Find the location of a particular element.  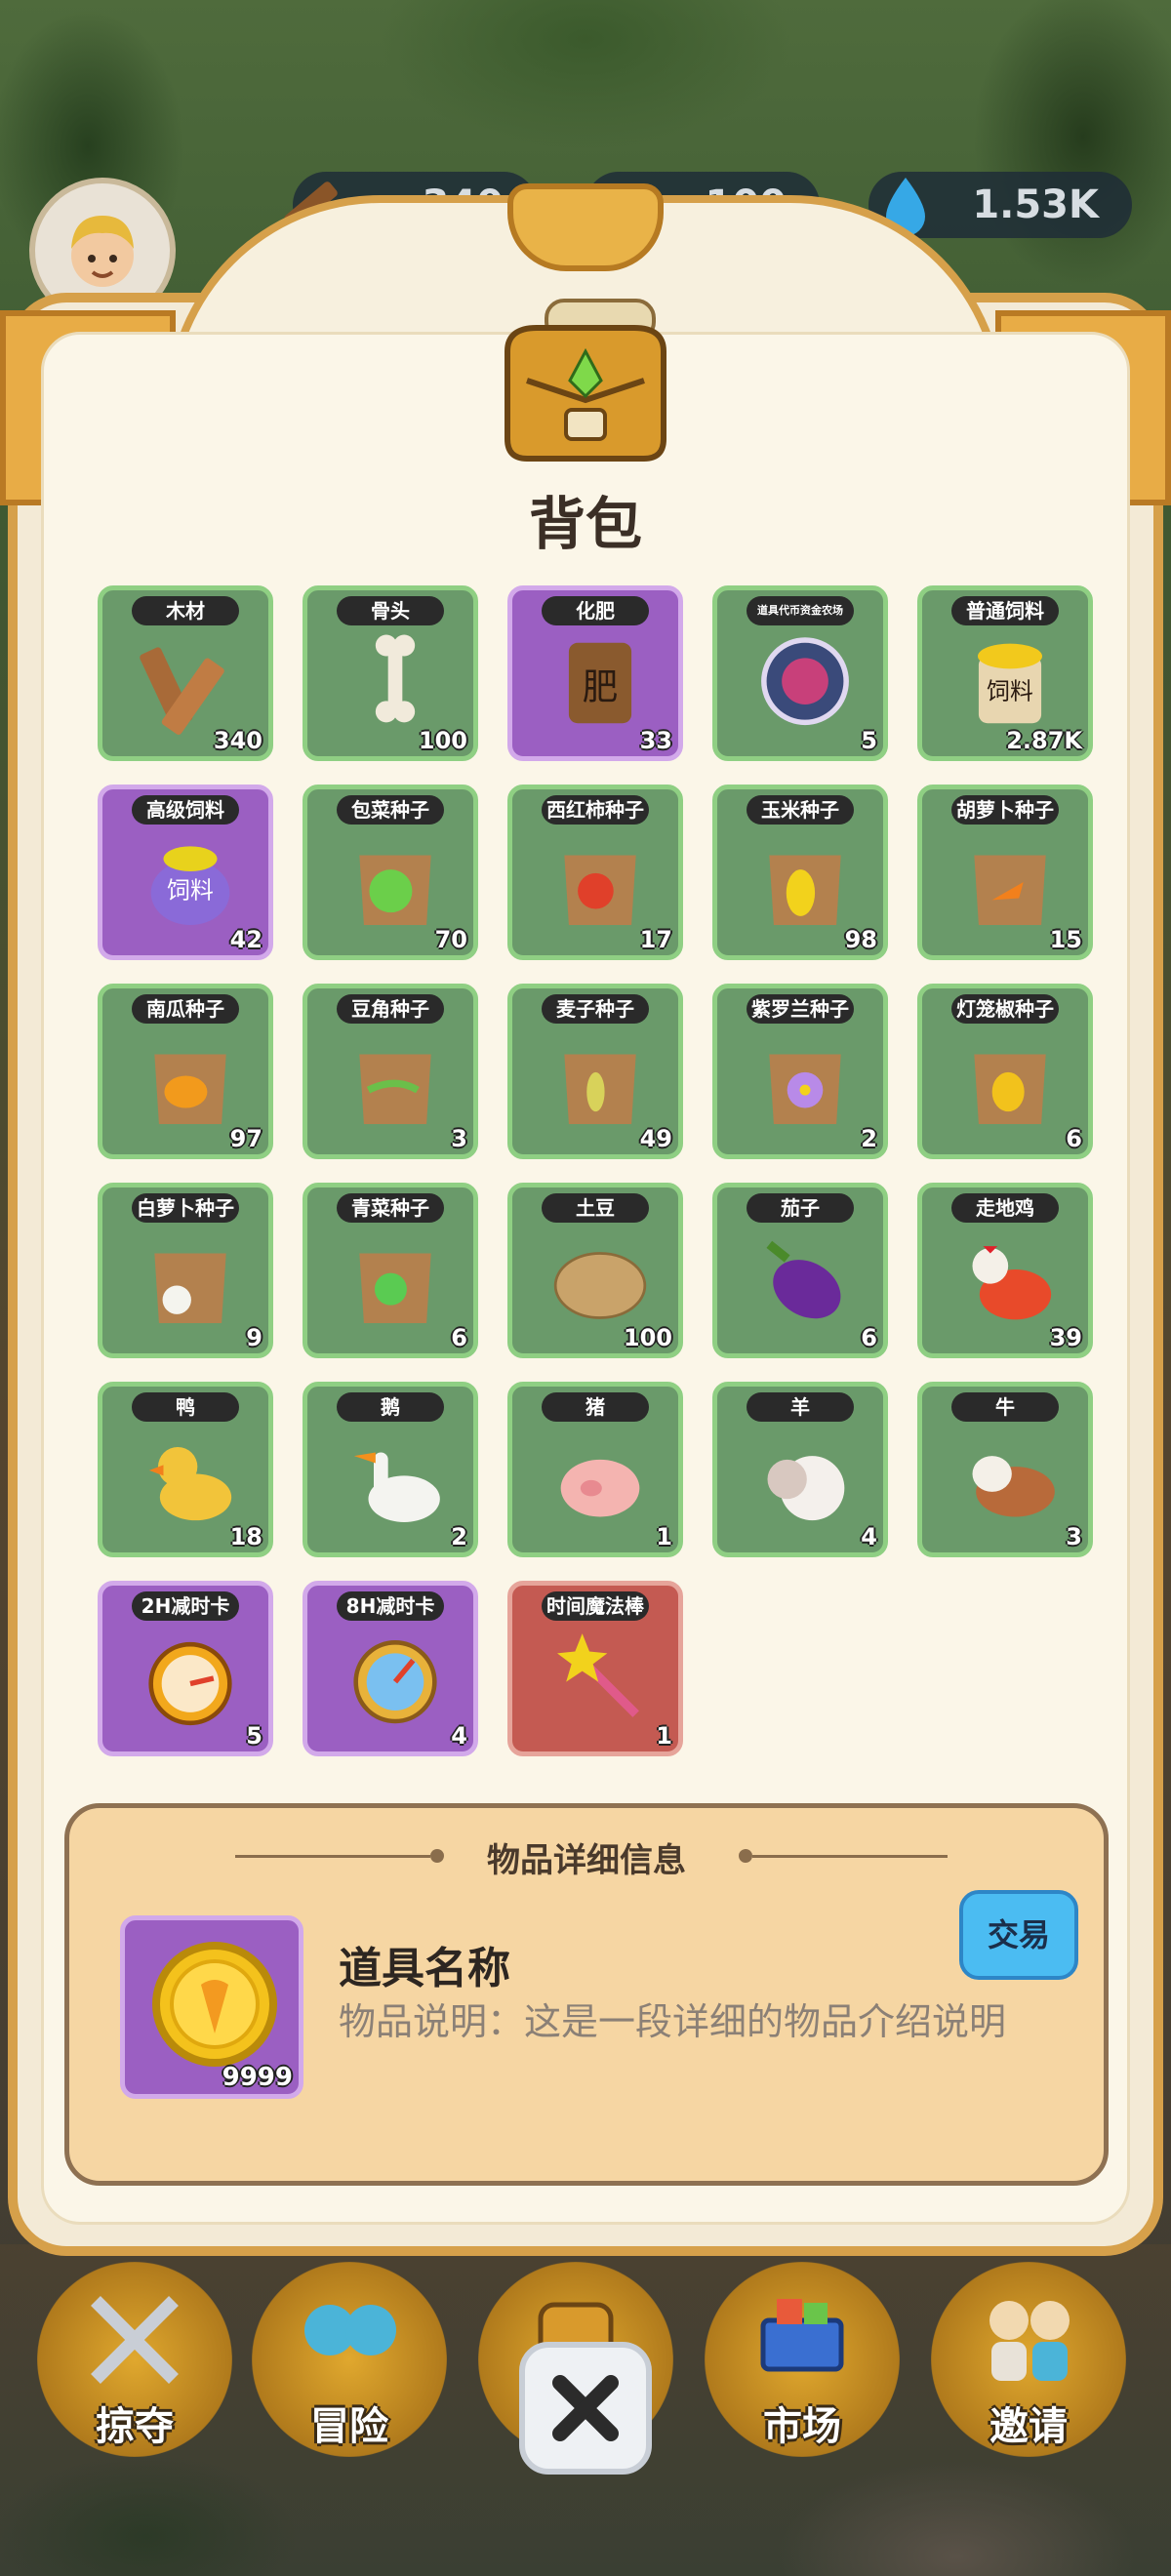

inventory-slot: 玉米种子 98 is located at coordinates (800, 872).